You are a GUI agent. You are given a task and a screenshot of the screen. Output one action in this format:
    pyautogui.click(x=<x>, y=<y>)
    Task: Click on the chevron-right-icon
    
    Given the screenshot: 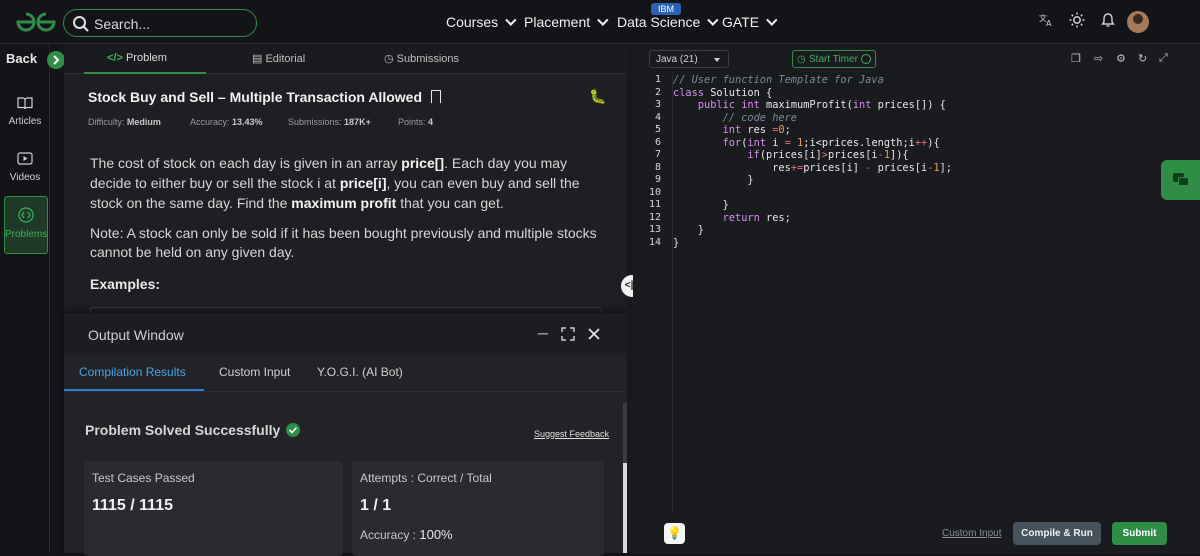 What is the action you would take?
    pyautogui.click(x=56, y=60)
    